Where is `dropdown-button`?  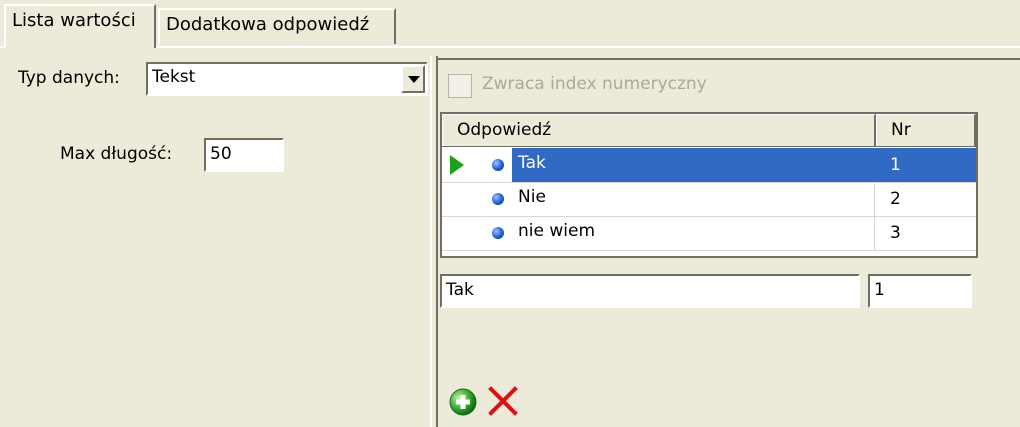
dropdown-button is located at coordinates (413, 79).